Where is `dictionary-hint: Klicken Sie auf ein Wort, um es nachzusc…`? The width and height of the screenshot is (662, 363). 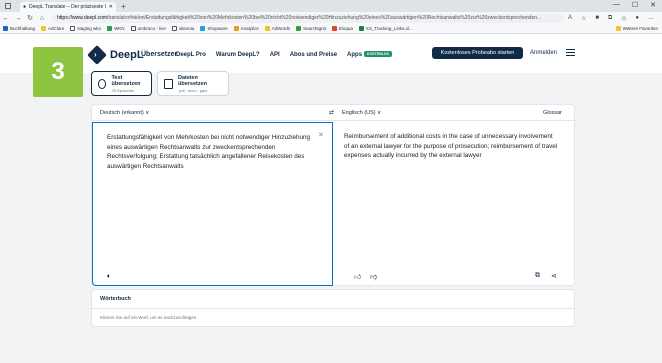
dictionary-hint: Klicken Sie auf ein Wort, um es nachzusc… is located at coordinates (149, 317).